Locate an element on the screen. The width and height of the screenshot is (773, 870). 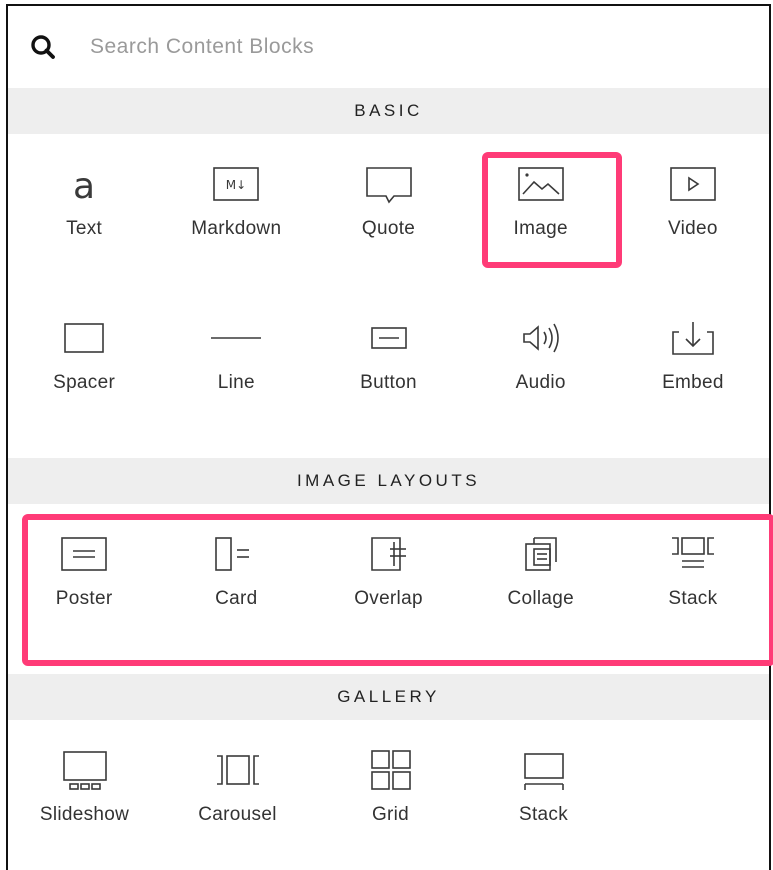
embed-icon is located at coordinates (693, 338).